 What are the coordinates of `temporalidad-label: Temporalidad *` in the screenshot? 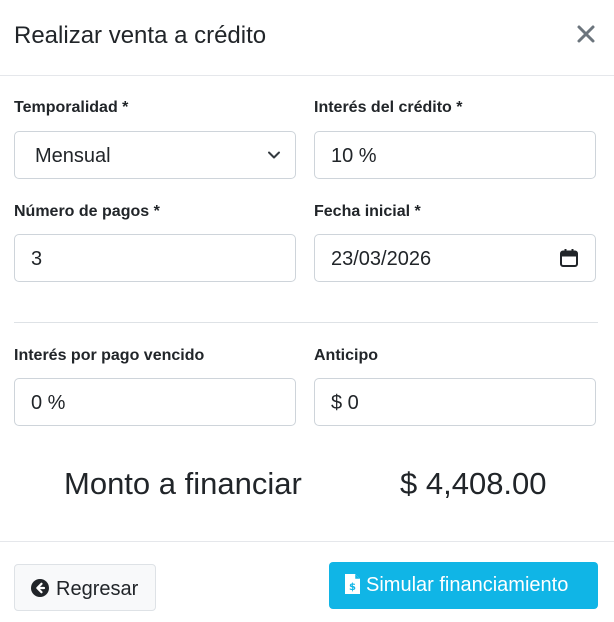 It's located at (71, 107).